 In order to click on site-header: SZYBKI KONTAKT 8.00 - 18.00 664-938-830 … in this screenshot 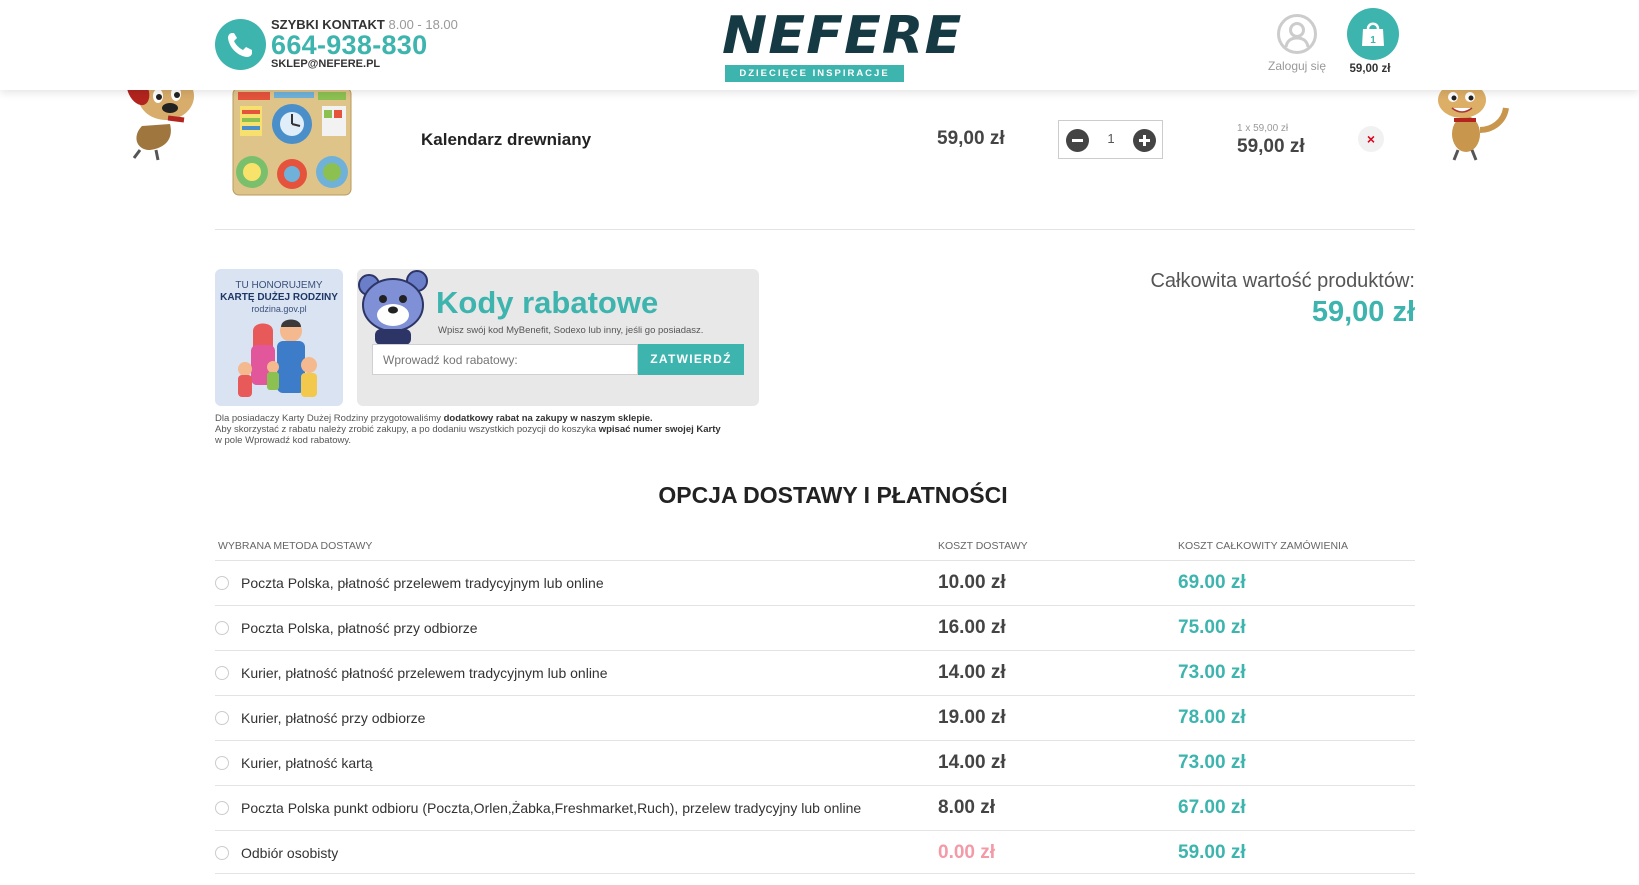, I will do `click(819, 45)`.